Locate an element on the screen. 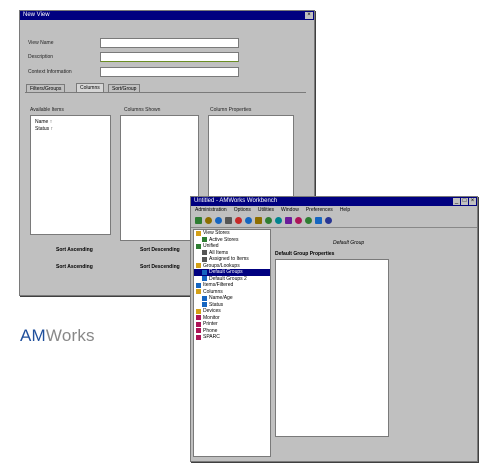  open-icon is located at coordinates (208, 220).